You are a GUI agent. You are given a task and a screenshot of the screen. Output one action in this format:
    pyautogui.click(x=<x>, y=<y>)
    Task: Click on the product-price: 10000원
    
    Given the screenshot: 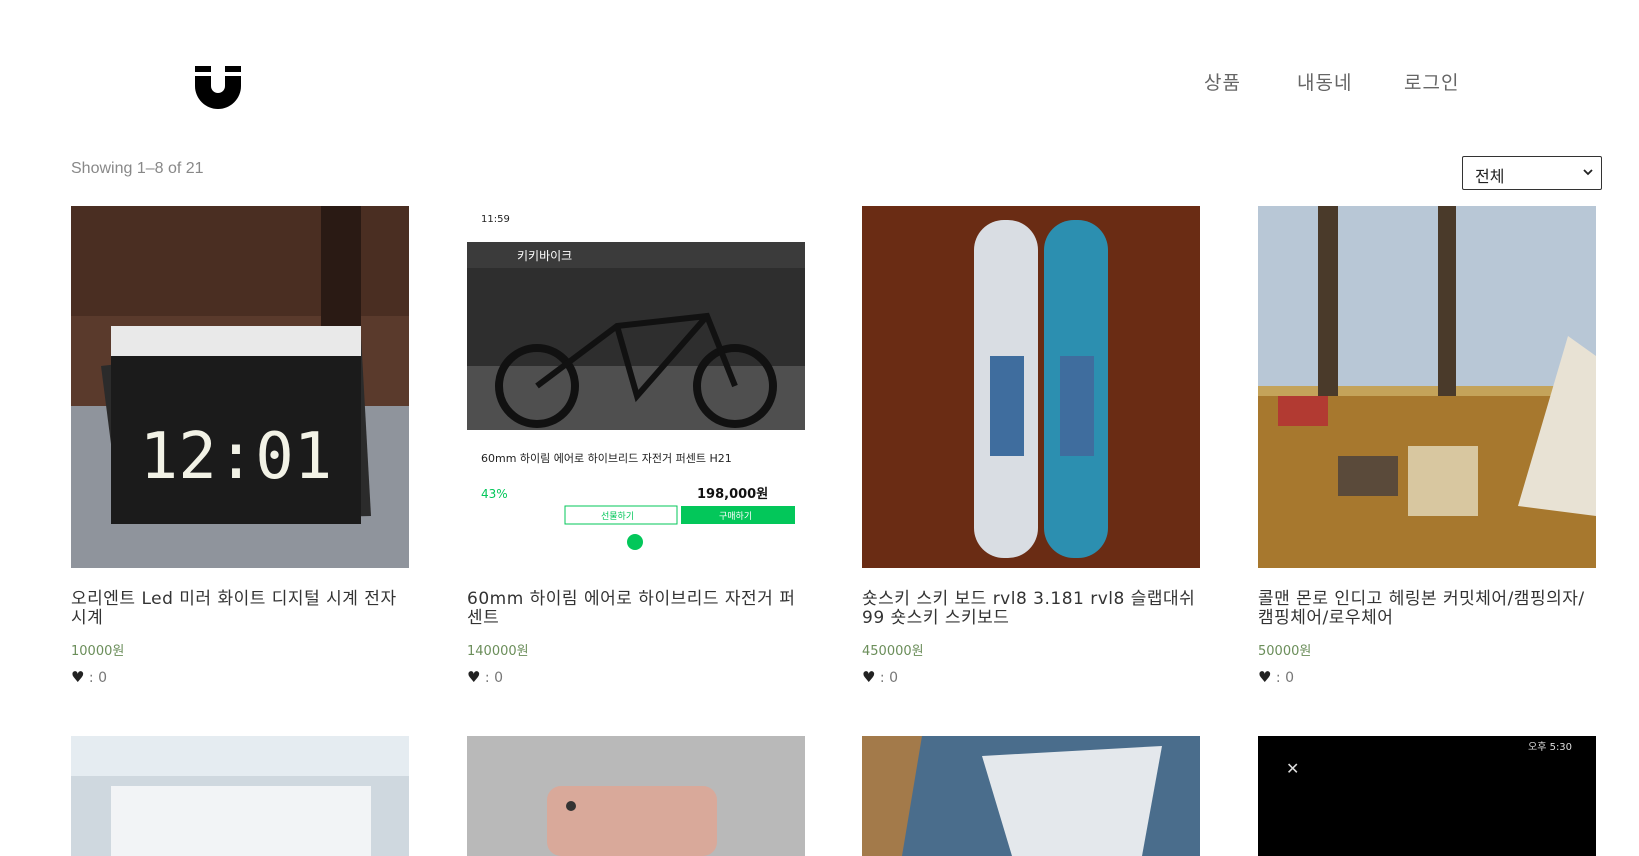 What is the action you would take?
    pyautogui.click(x=98, y=651)
    